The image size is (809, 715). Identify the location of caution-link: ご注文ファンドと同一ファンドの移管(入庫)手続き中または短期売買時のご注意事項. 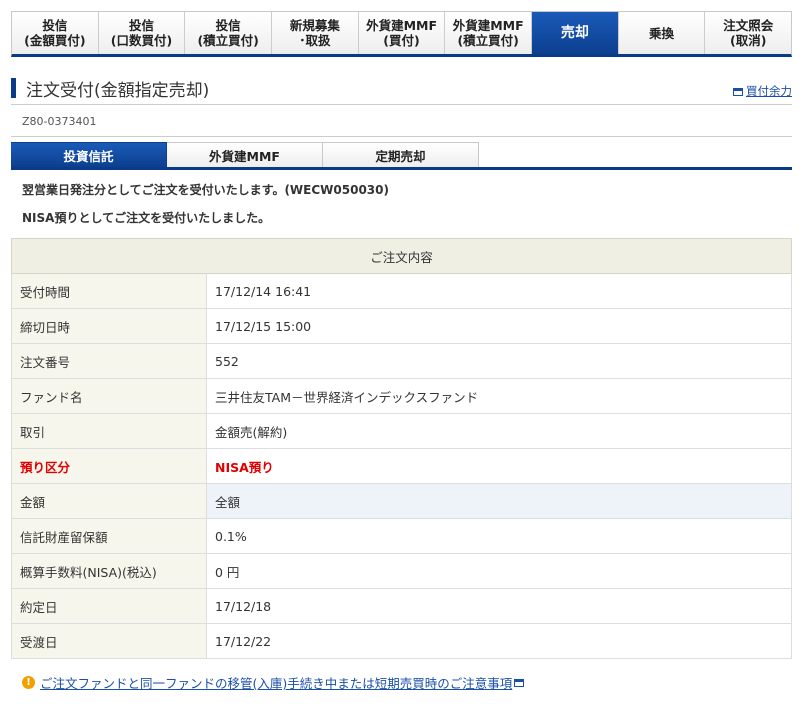
(276, 682).